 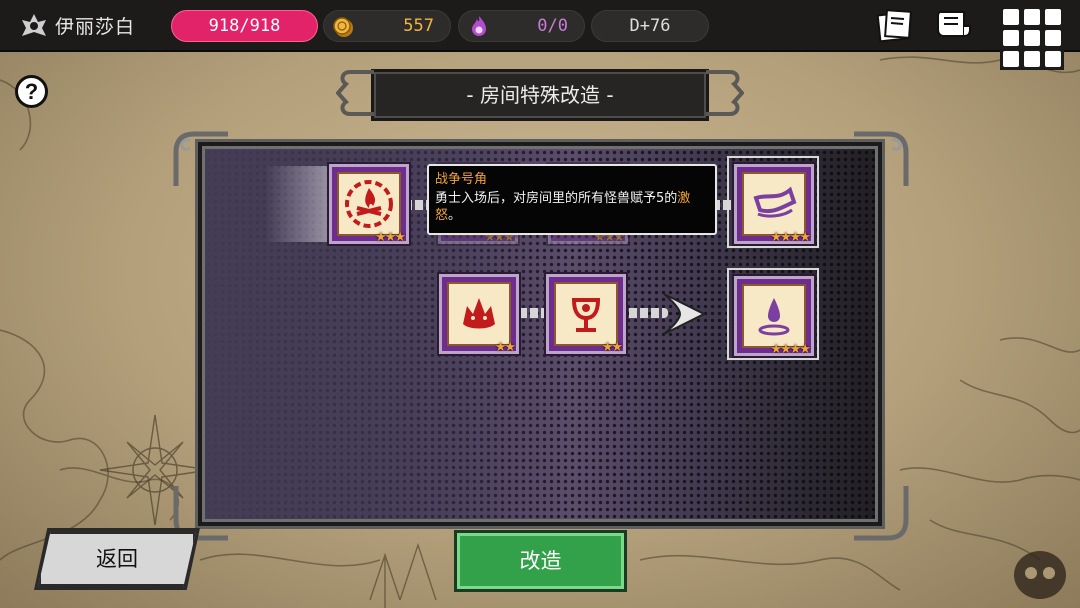 I want to click on card-war-horn-source: ★★★, so click(x=369, y=204).